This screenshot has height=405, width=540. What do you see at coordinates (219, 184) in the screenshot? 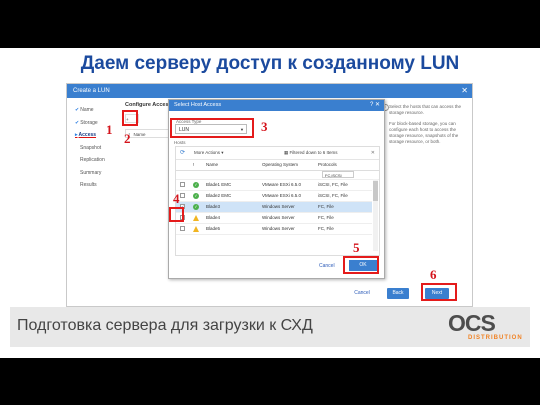
I see `host-name: Blade1 EMC` at bounding box center [219, 184].